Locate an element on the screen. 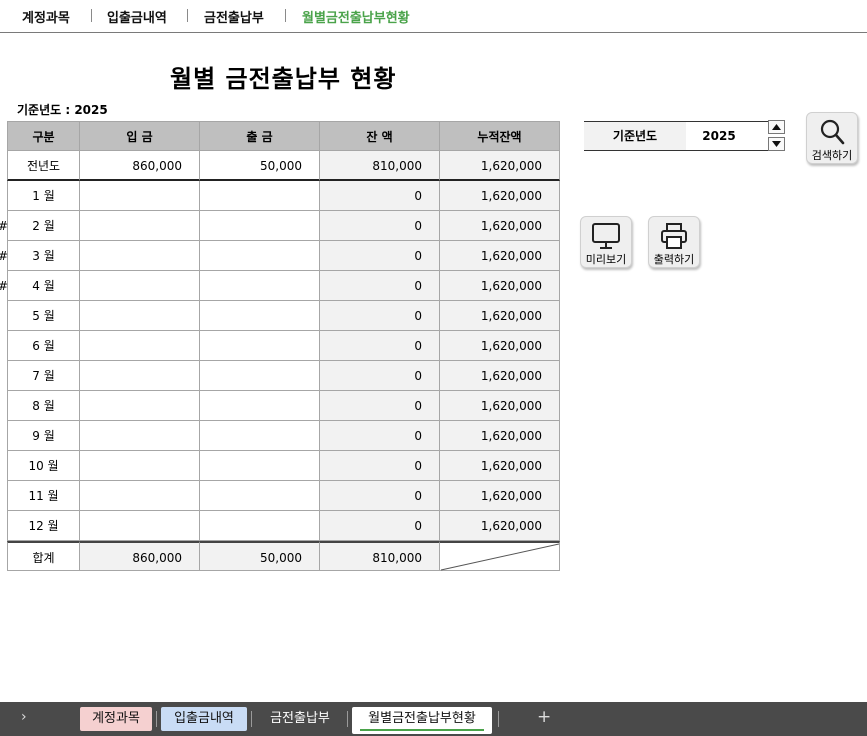 This screenshot has width=867, height=736. sheet-tab-monthly-label: 월별금전출납부현황 is located at coordinates (422, 718).